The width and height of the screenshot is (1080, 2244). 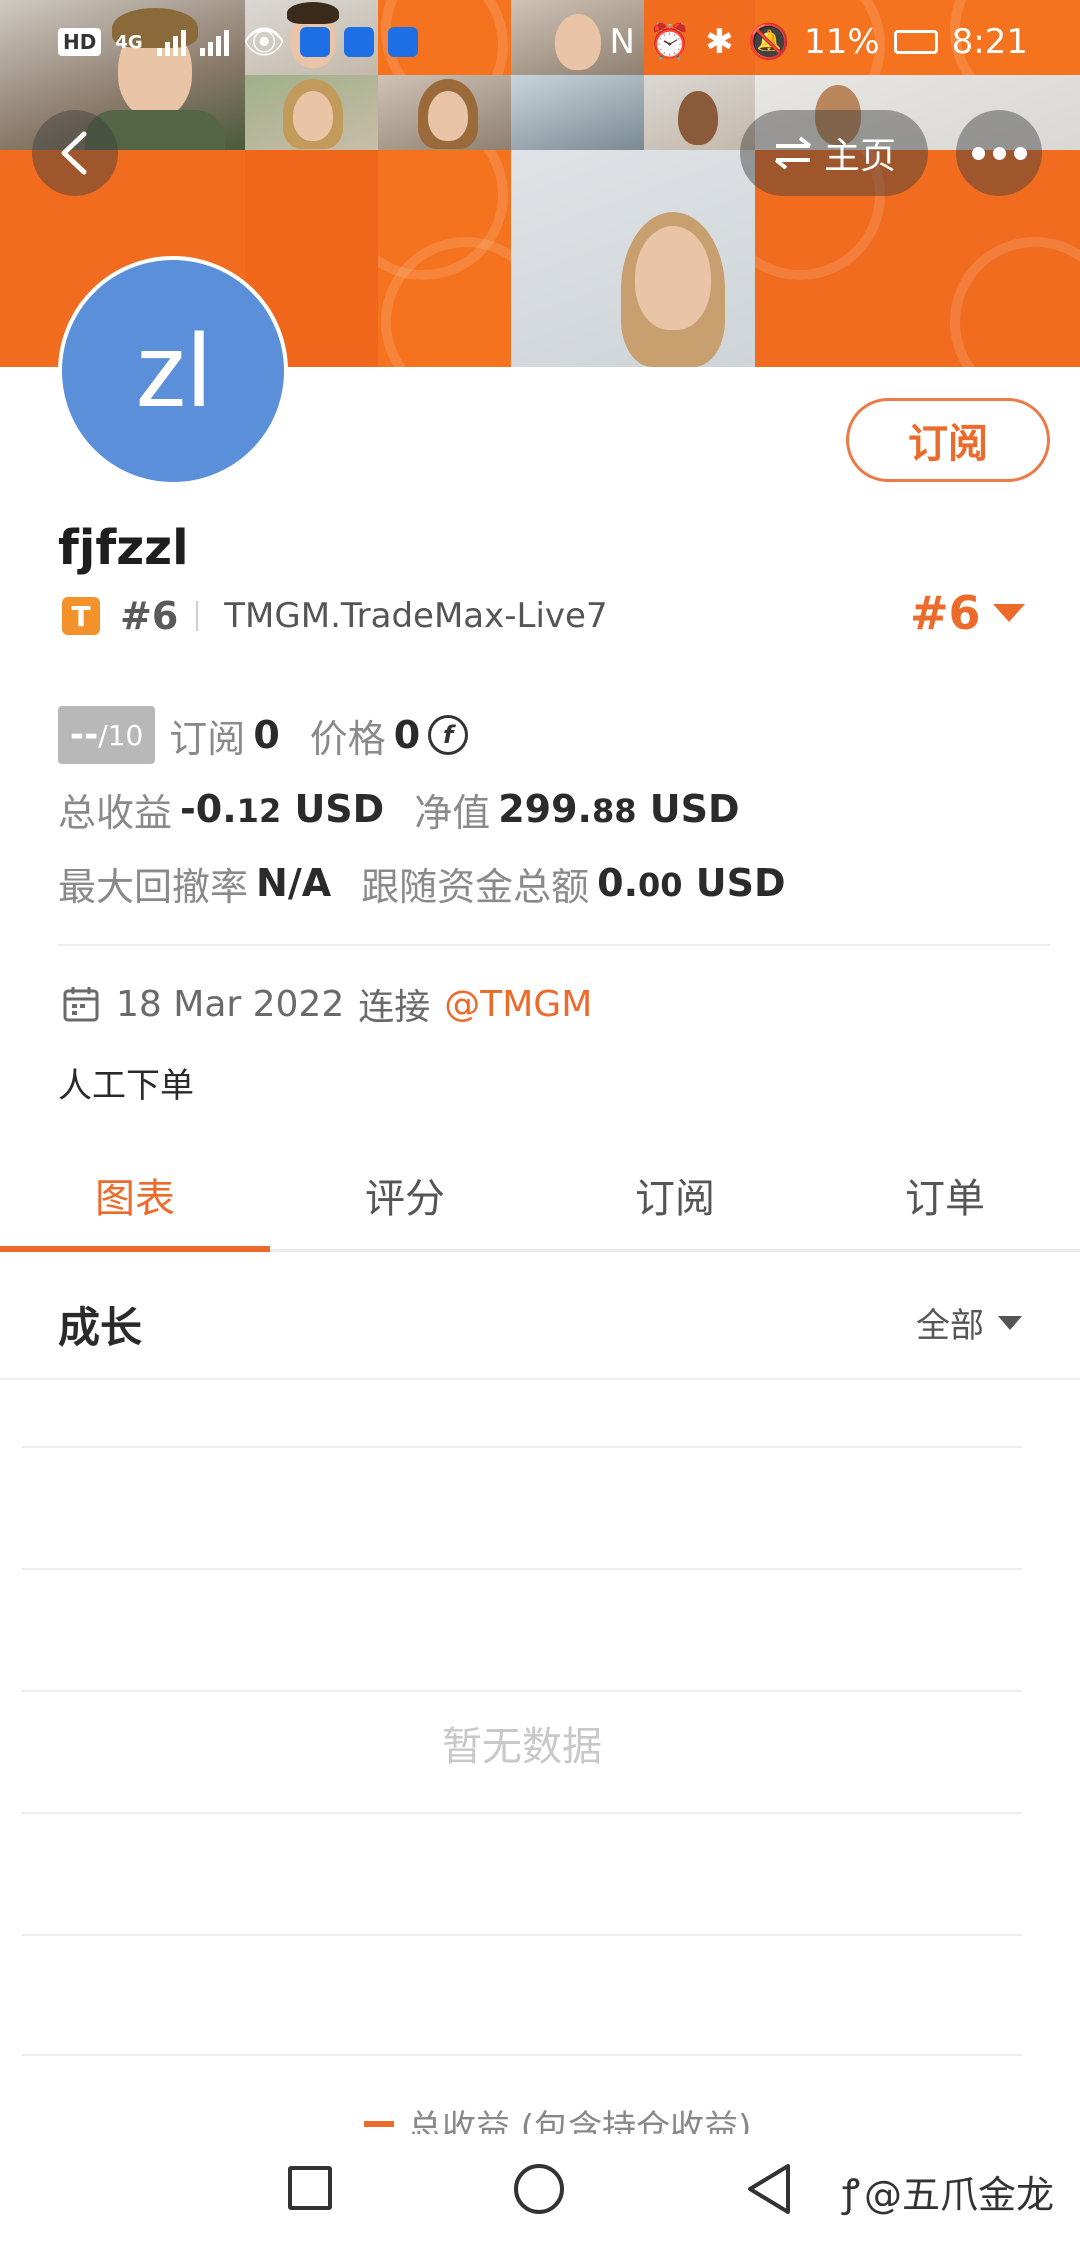 I want to click on description: 人工下单, so click(x=126, y=1086).